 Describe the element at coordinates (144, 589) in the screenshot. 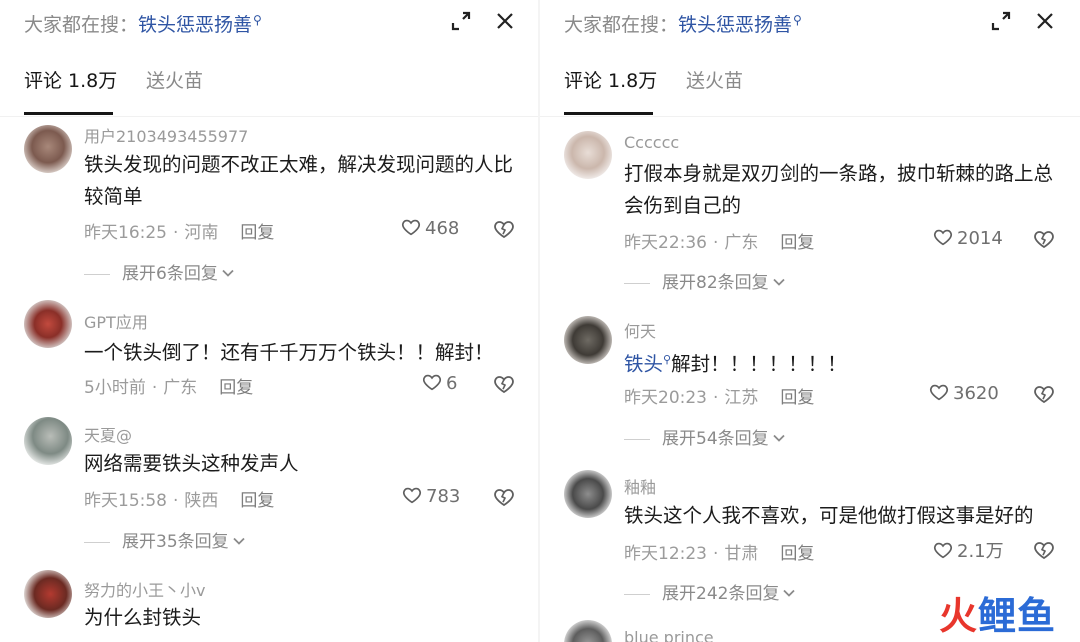

I see `username: 努力的小王丶小v` at that location.